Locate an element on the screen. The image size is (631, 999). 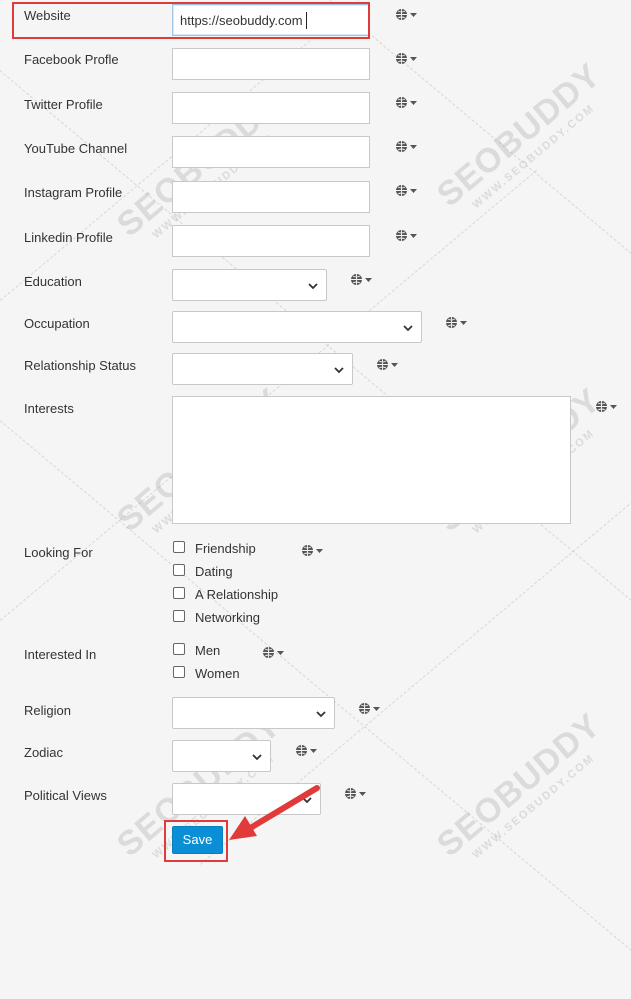
networking-option-label: Networking is located at coordinates (227, 617).